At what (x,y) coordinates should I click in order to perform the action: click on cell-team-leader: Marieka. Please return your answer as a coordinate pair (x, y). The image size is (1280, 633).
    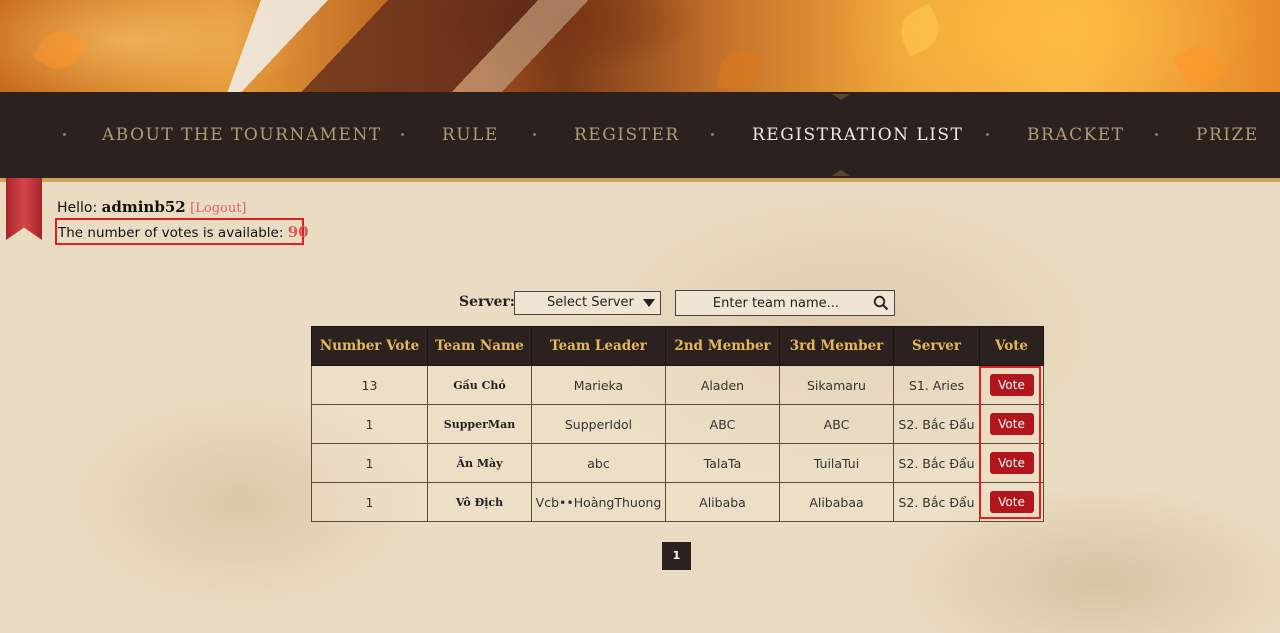
    Looking at the image, I should click on (598, 385).